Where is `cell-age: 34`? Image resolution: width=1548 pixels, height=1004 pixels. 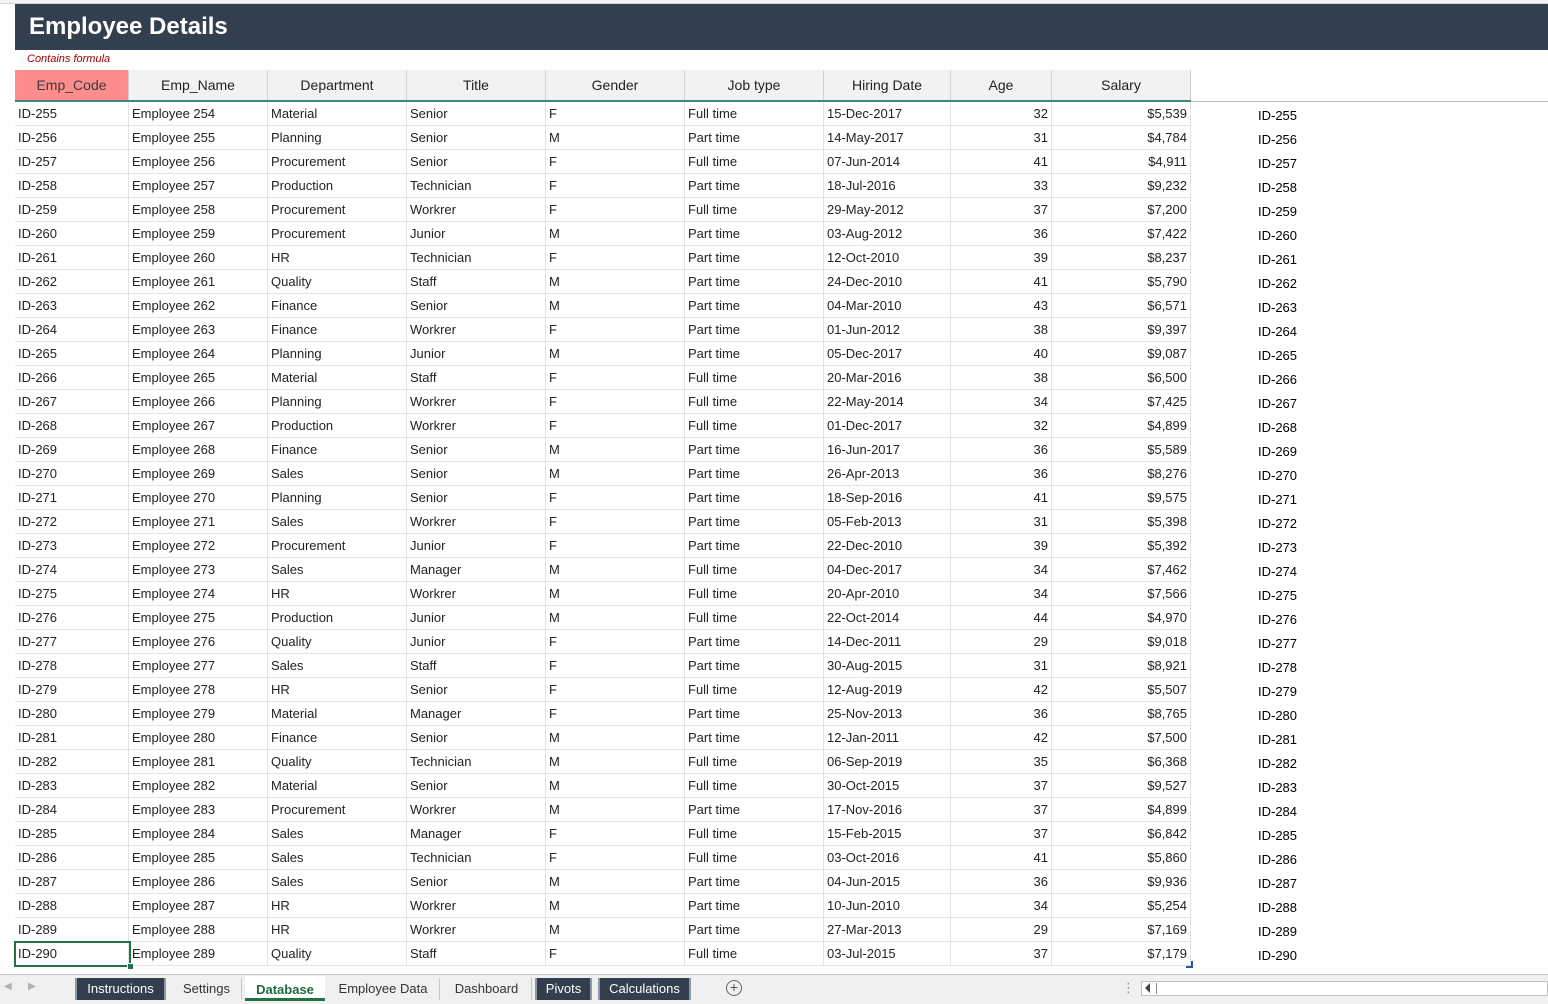
cell-age: 34 is located at coordinates (1001, 905).